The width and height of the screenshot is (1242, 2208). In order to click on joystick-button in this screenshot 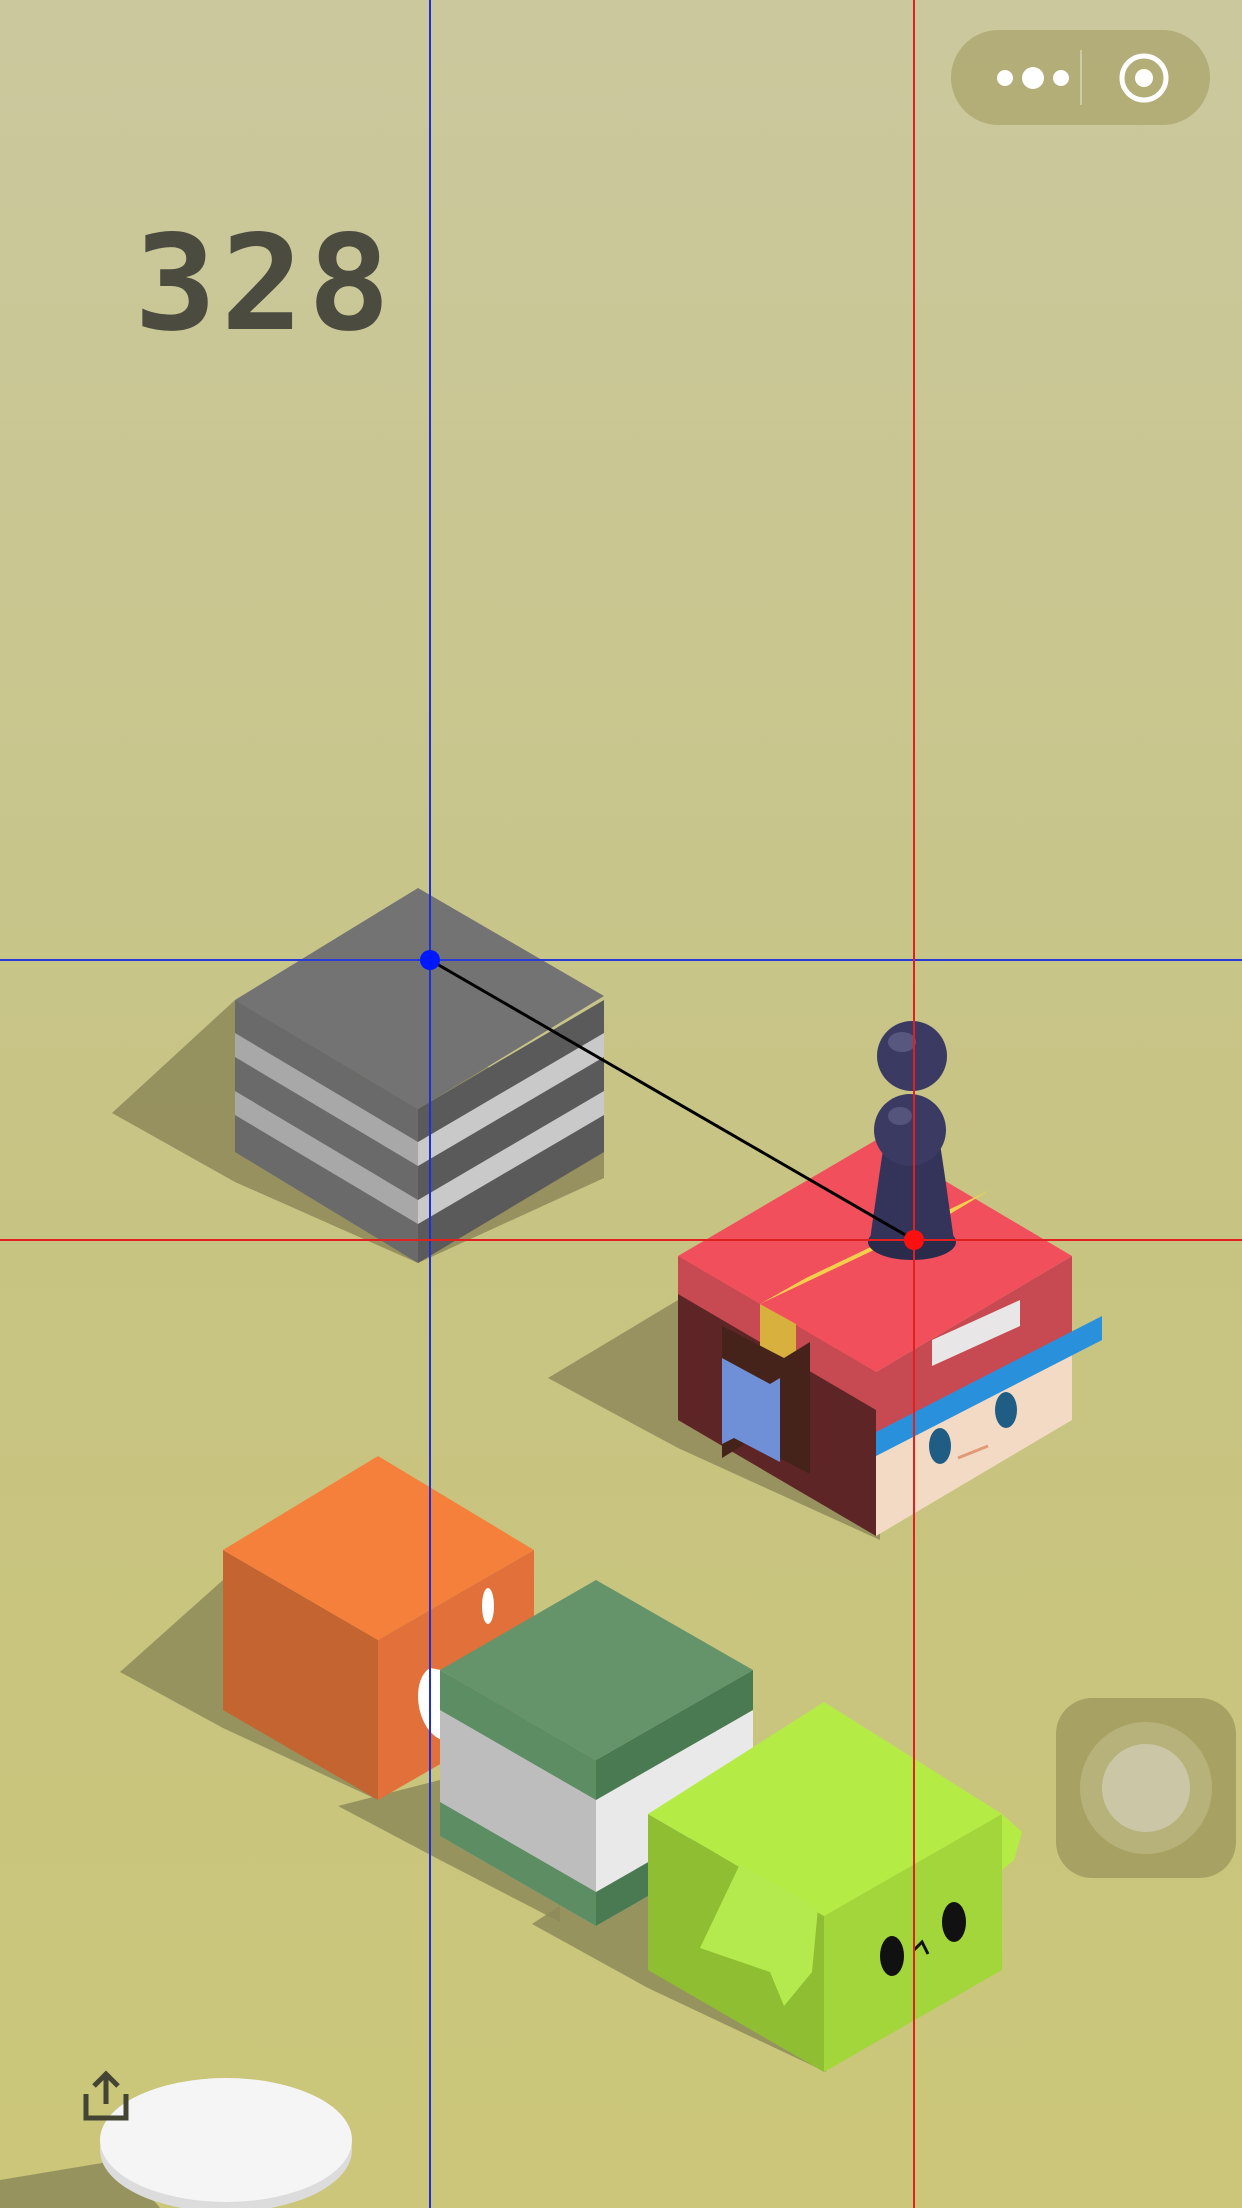, I will do `click(1146, 1788)`.